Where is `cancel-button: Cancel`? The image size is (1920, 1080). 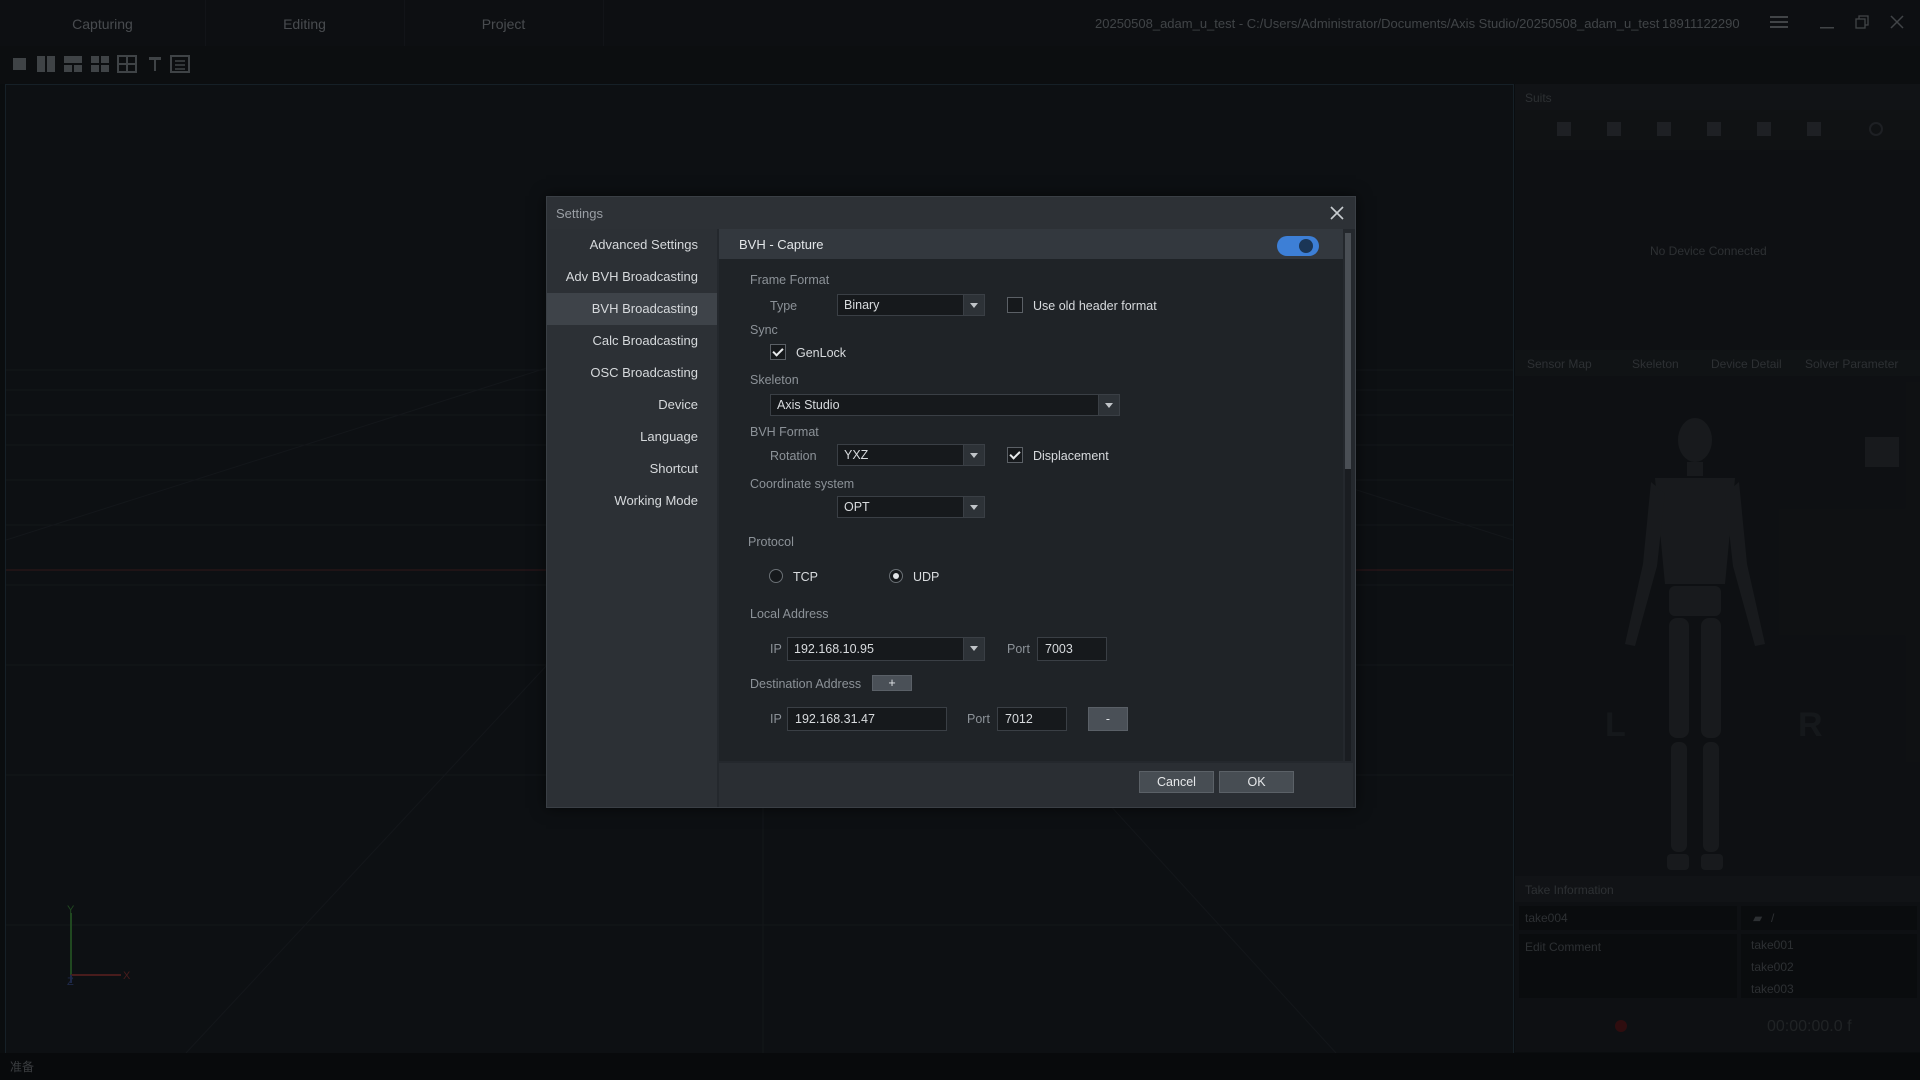 cancel-button: Cancel is located at coordinates (1176, 782).